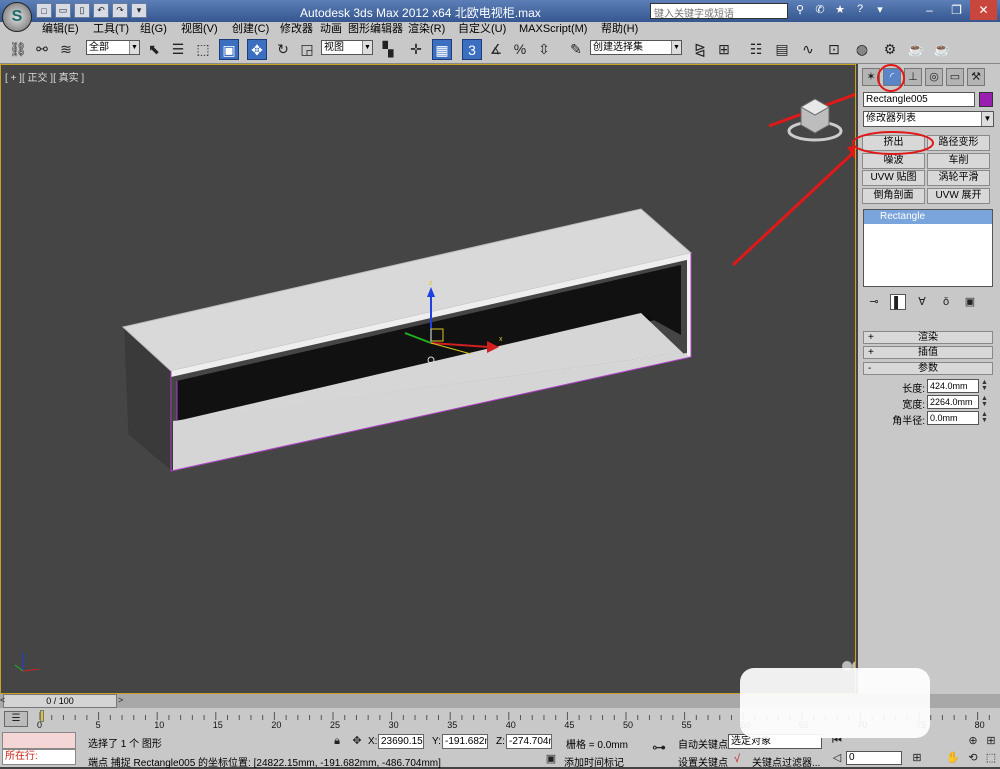 The height and width of the screenshot is (769, 1000). Describe the element at coordinates (983, 10) in the screenshot. I see `close-button: ✕` at that location.